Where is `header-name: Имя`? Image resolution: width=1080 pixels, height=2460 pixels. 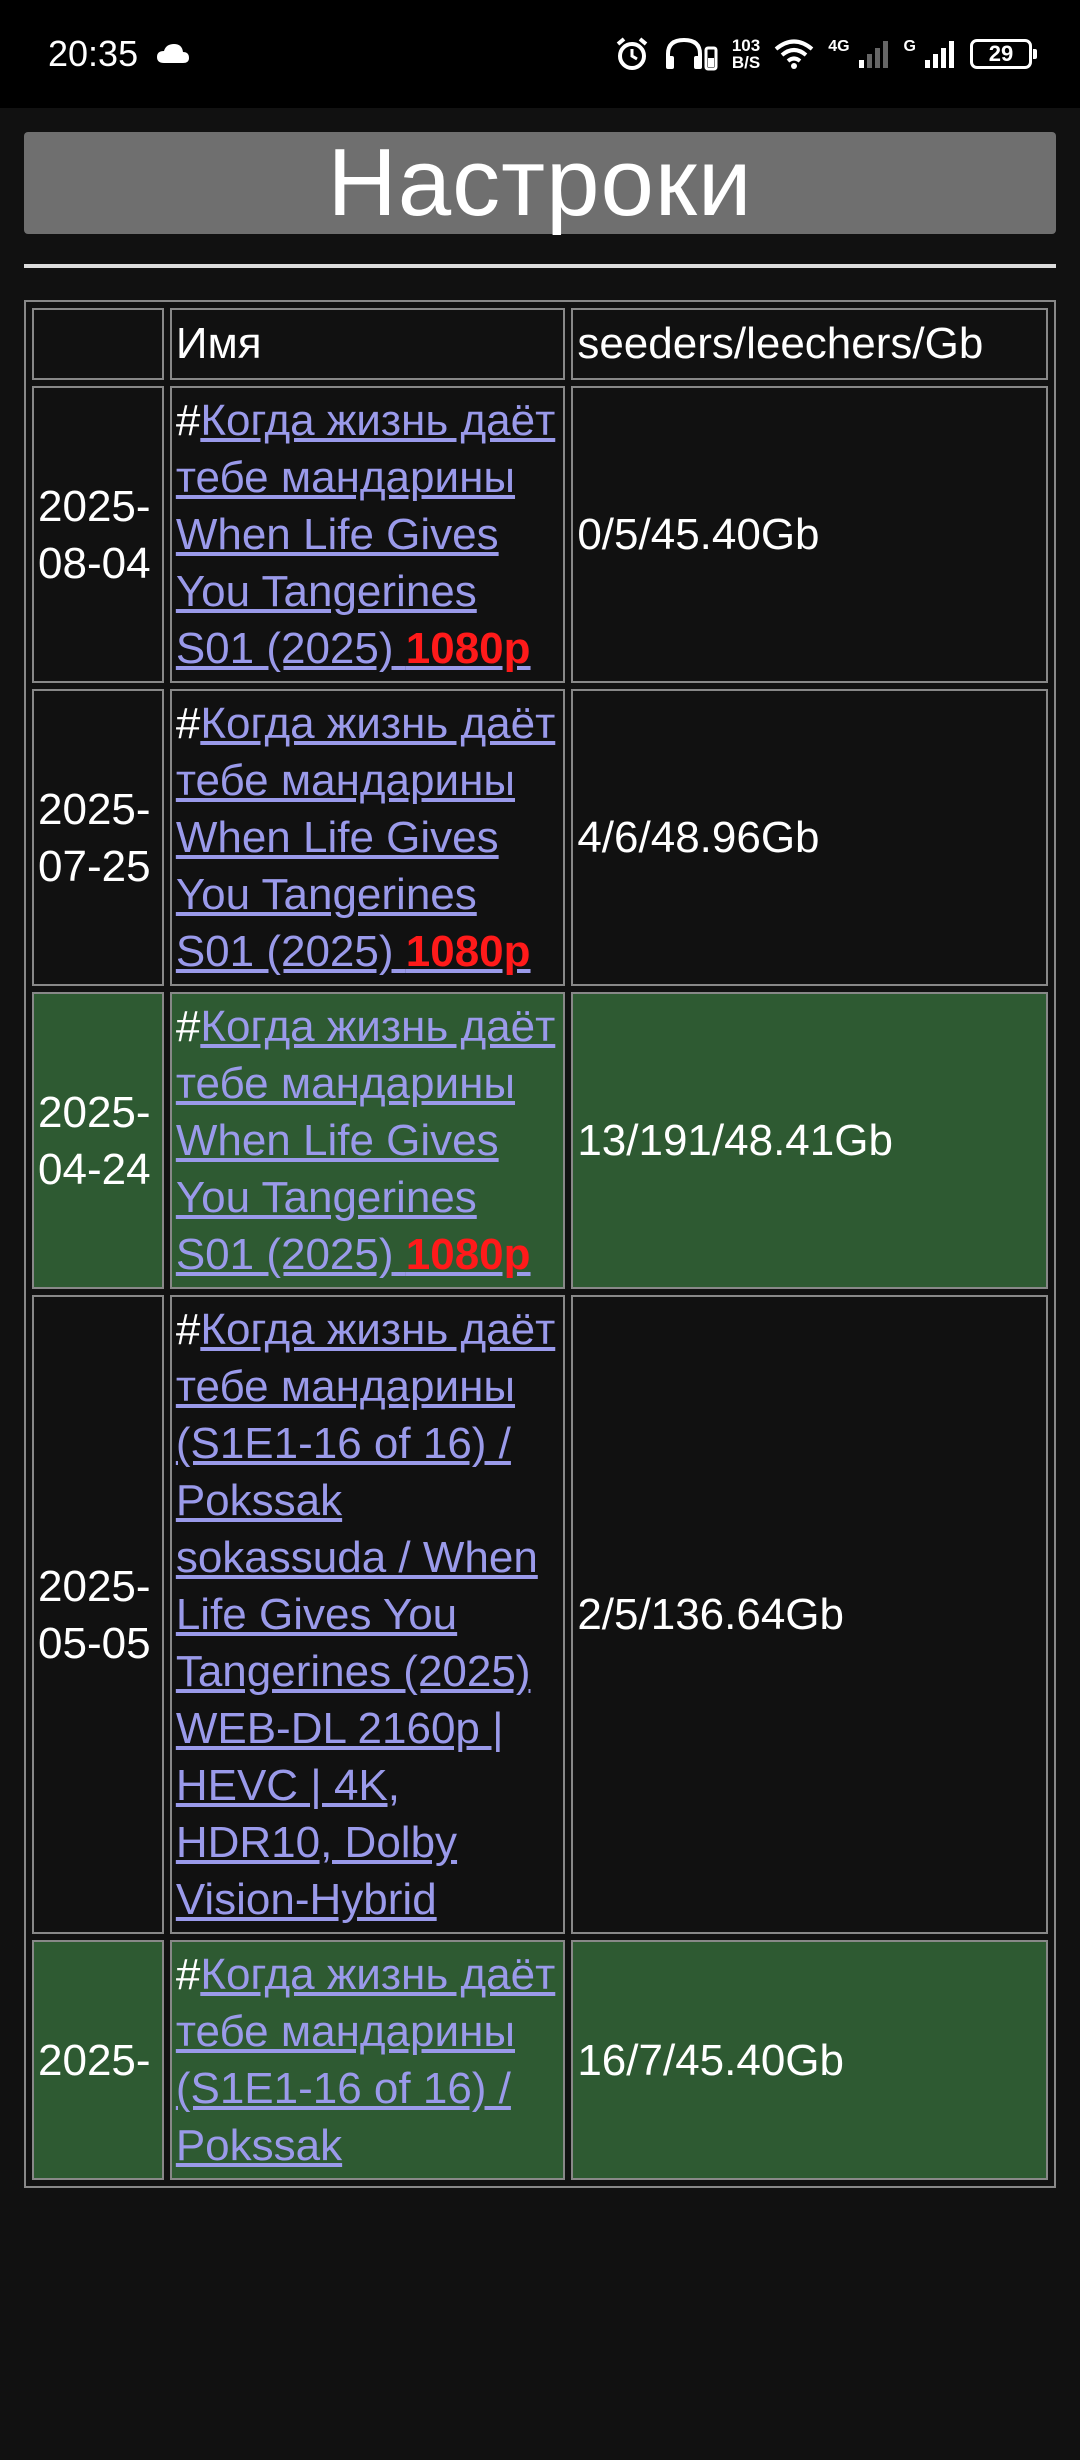 header-name: Имя is located at coordinates (367, 344).